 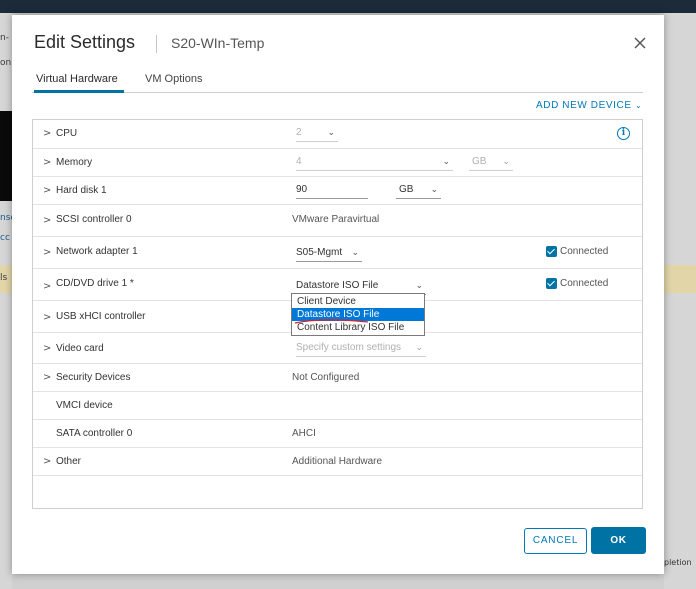 What do you see at coordinates (337, 285) in the screenshot?
I see `cd-dvd-value: Datastore ISO File` at bounding box center [337, 285].